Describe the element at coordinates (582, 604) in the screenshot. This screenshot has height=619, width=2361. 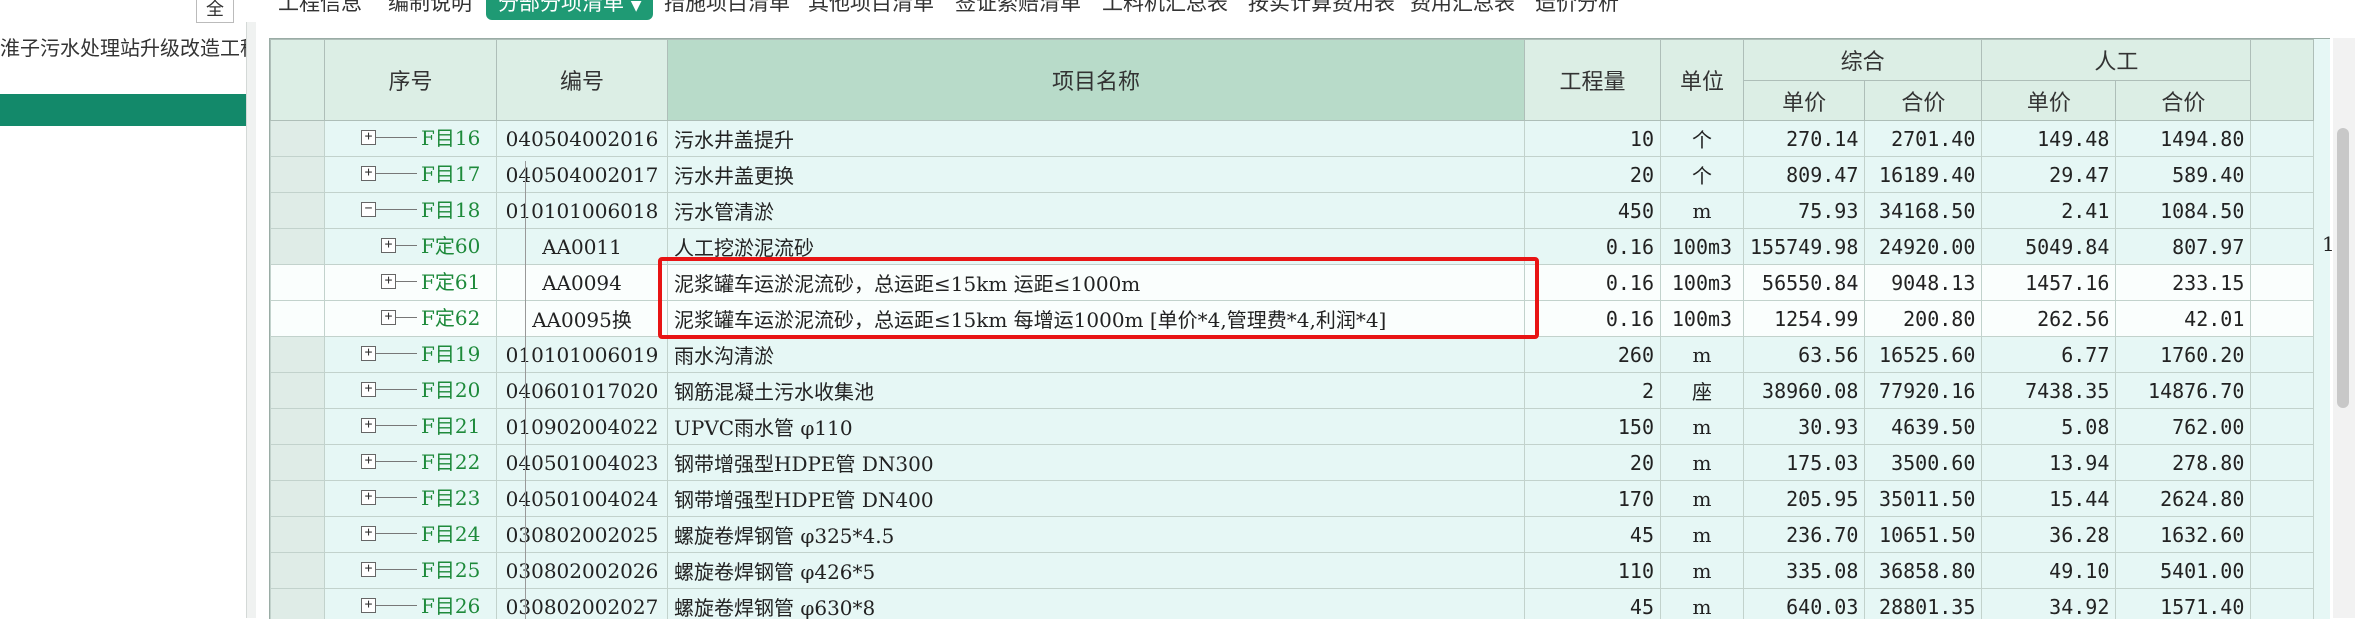
I see `code-cell: 030802002027` at that location.